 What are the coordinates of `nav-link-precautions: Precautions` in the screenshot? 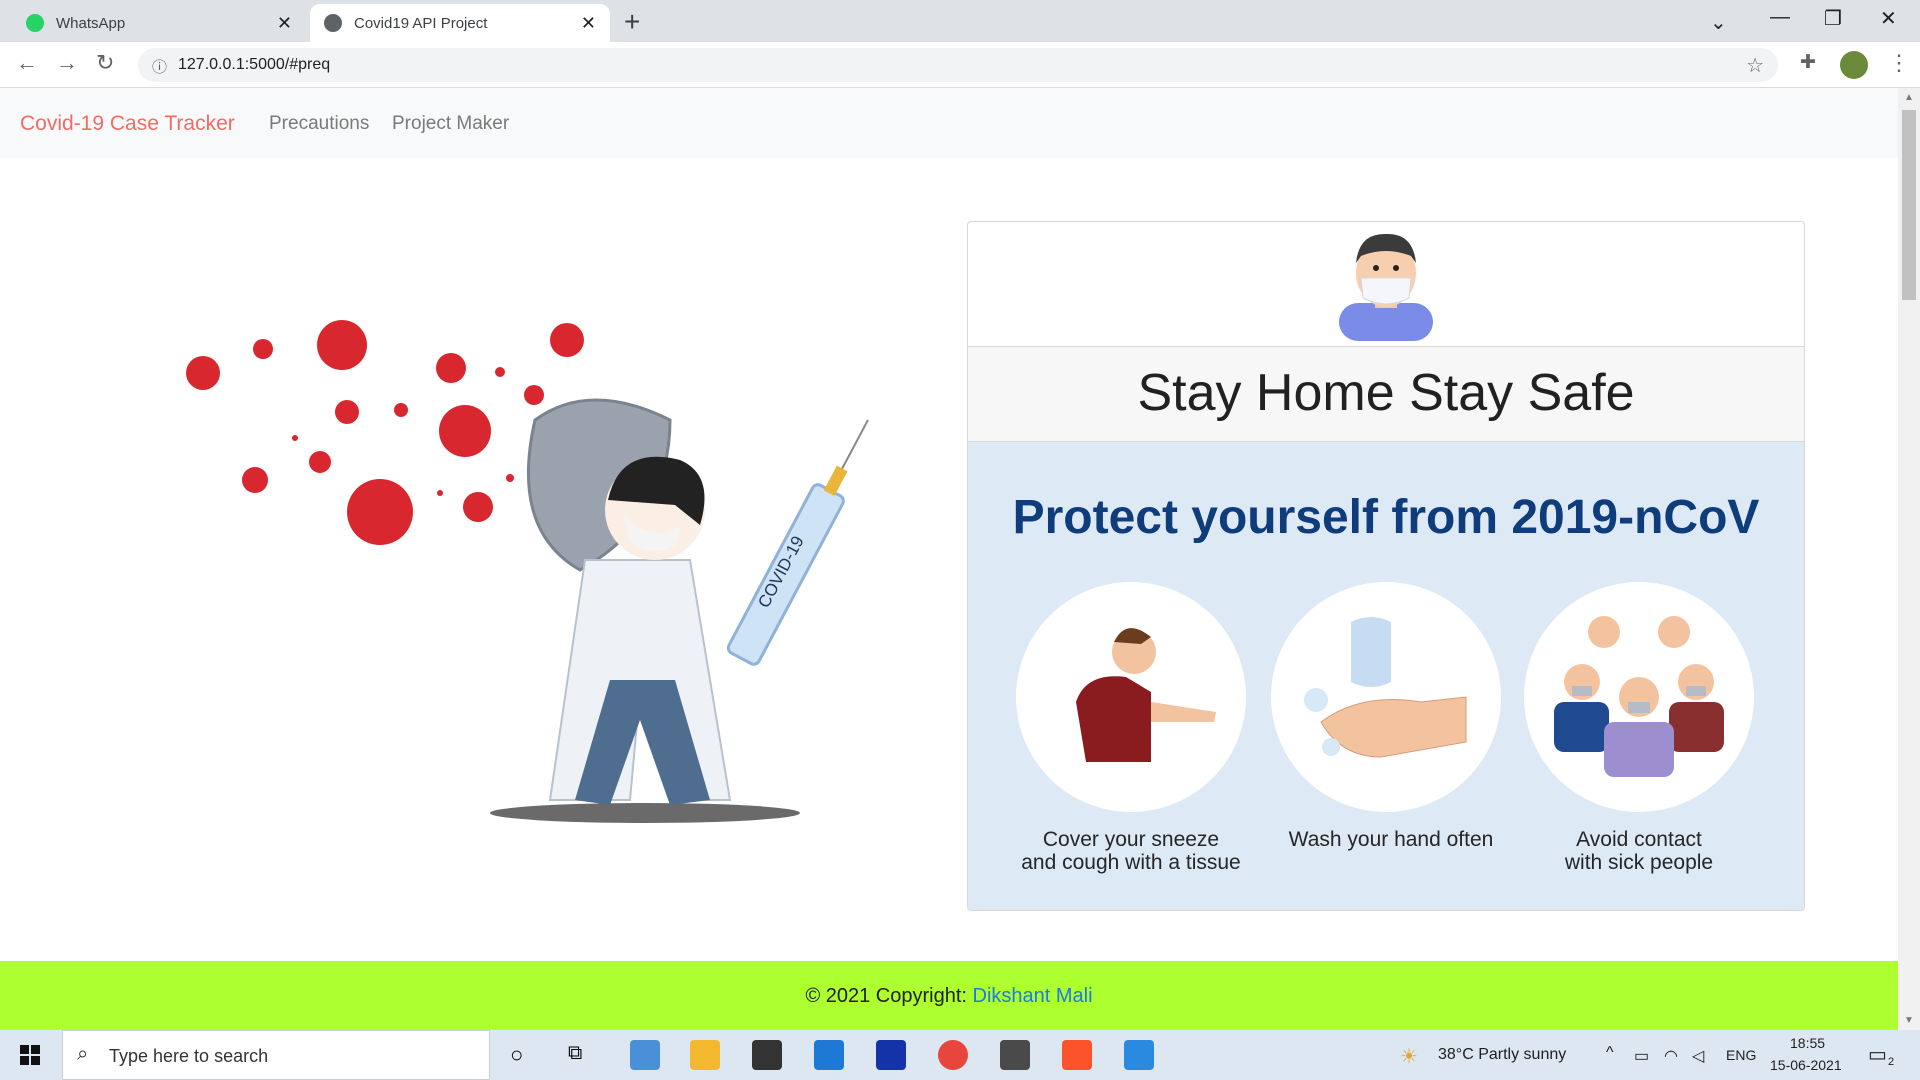 It's located at (319, 124).